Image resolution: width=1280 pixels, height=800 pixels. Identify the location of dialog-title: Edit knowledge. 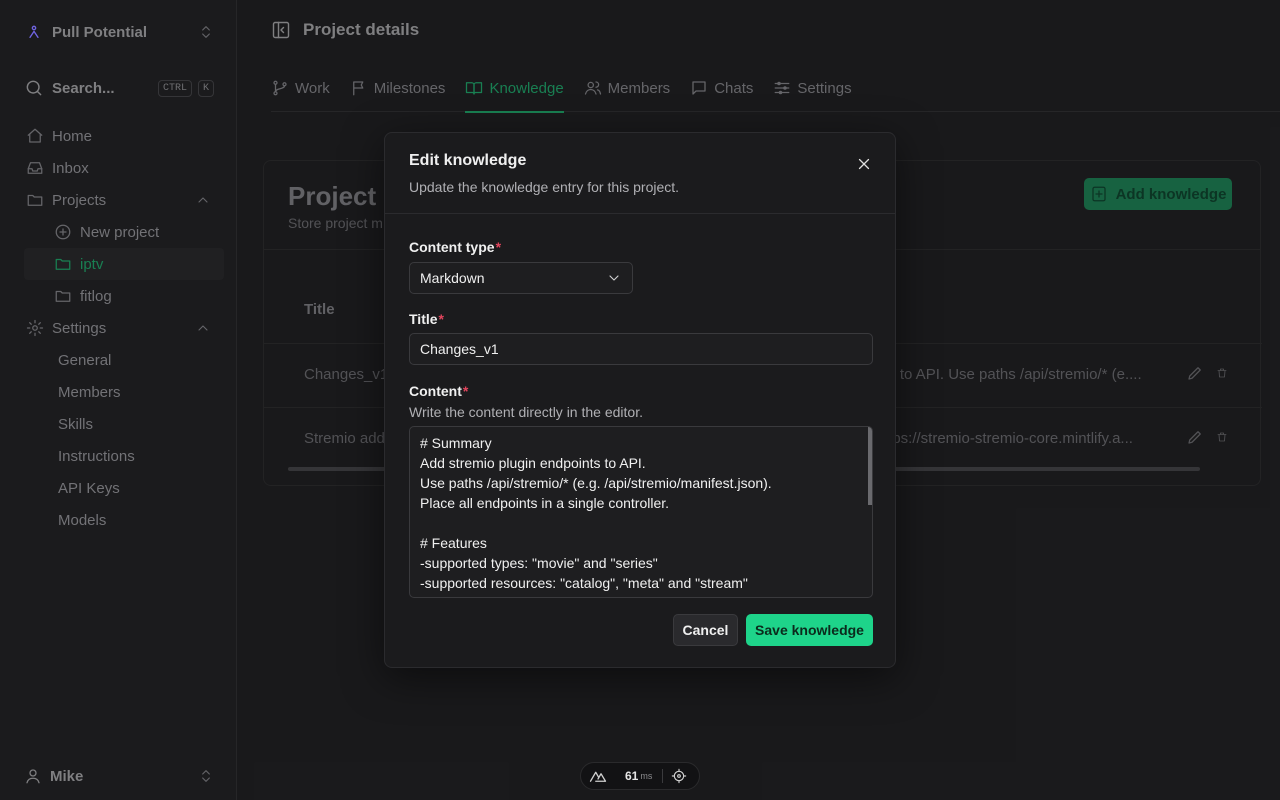
(468, 160).